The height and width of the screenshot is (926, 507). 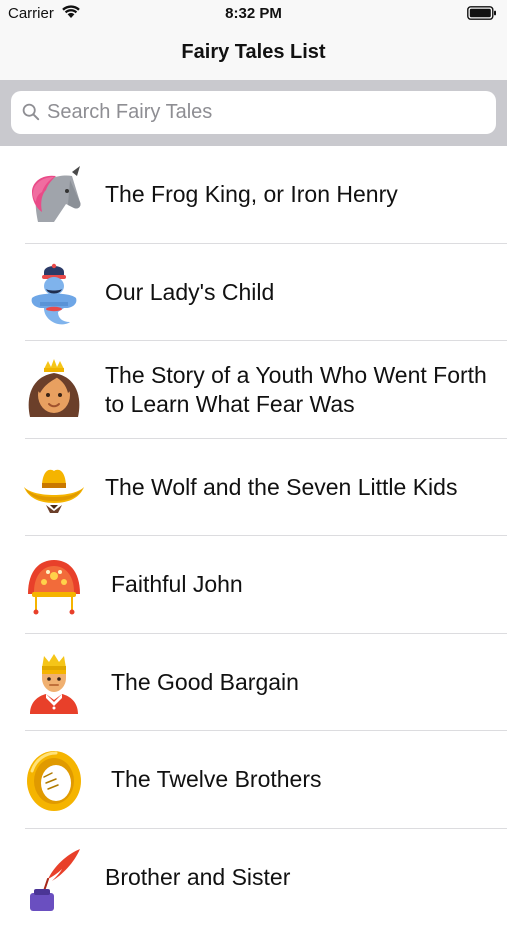 I want to click on list-item-title: The Frog King, or Iron Henry, so click(x=300, y=195).